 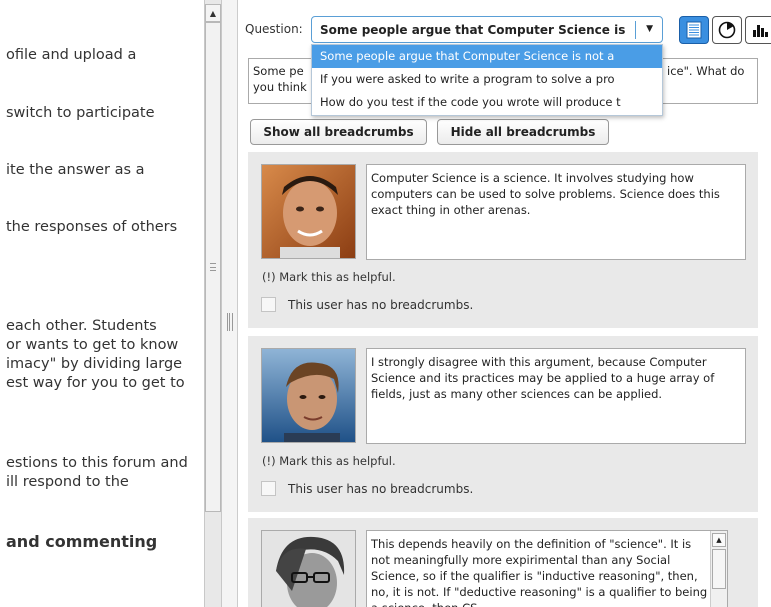 I want to click on instruction-line: estions to this forum and, so click(x=97, y=463).